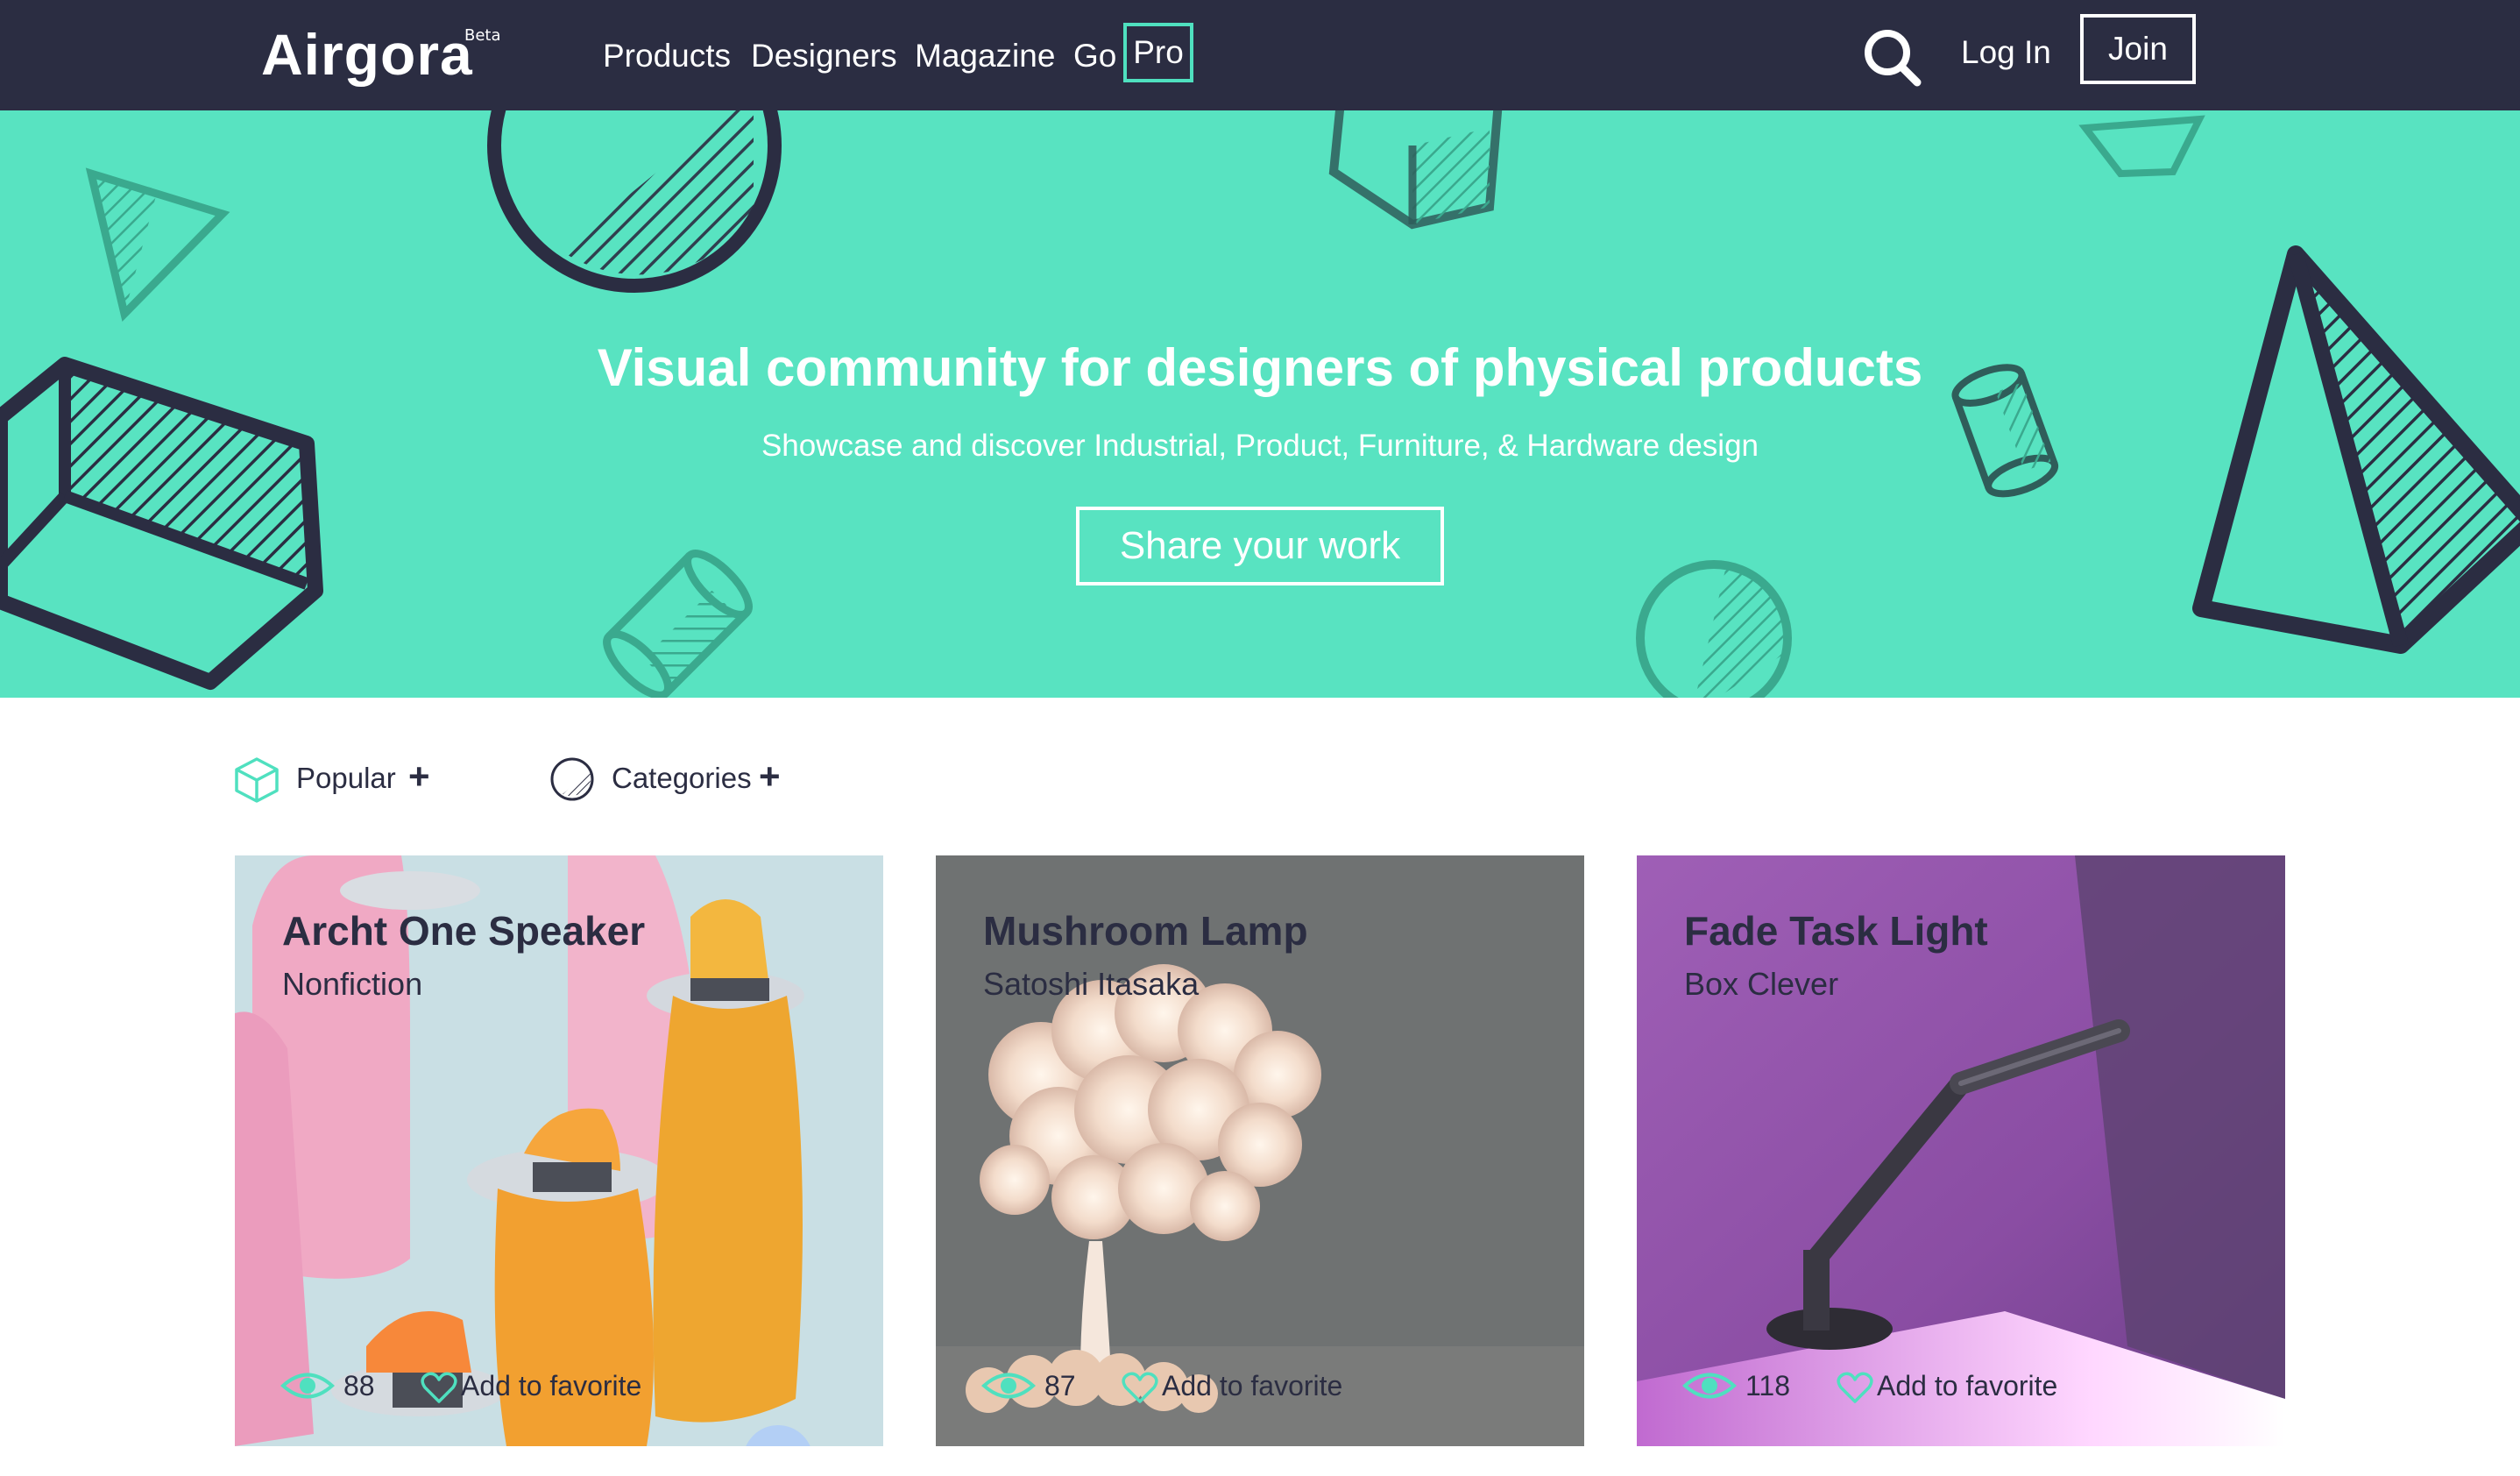  Describe the element at coordinates (1768, 1386) in the screenshot. I see `view-count: 118` at that location.